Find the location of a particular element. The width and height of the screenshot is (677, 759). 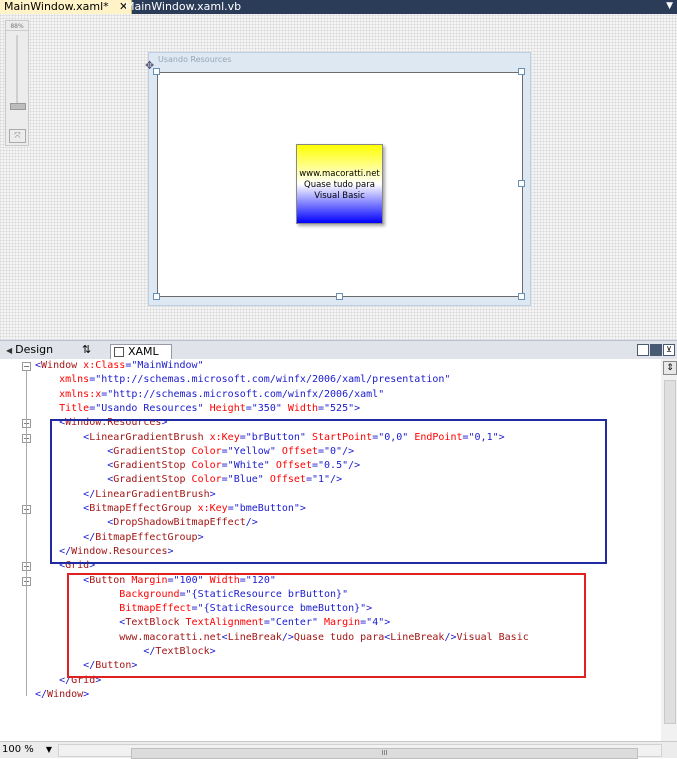

code-line: <Window x:Class="MainWindow" is located at coordinates (119, 366).